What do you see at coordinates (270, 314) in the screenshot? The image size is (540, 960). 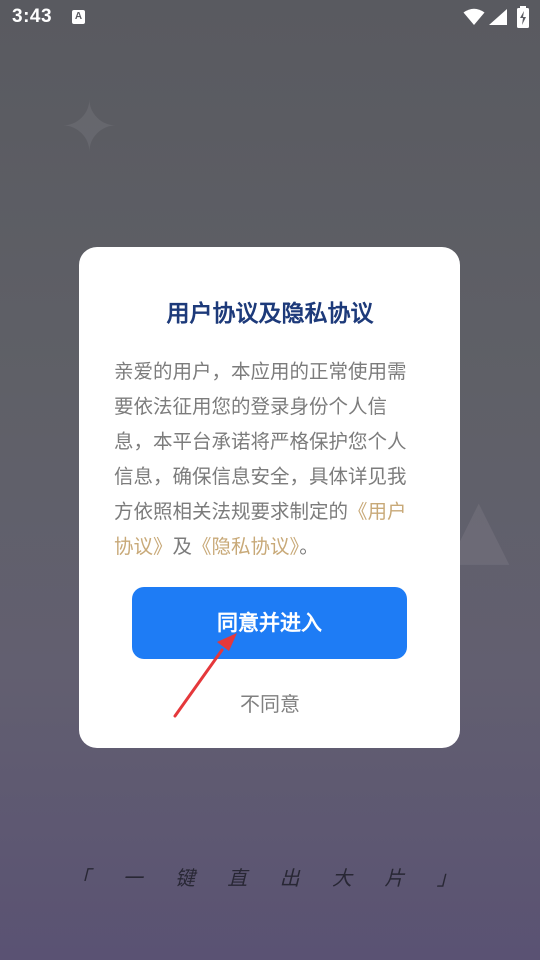 I see `dialog-title: 用户协议及隐私协议` at bounding box center [270, 314].